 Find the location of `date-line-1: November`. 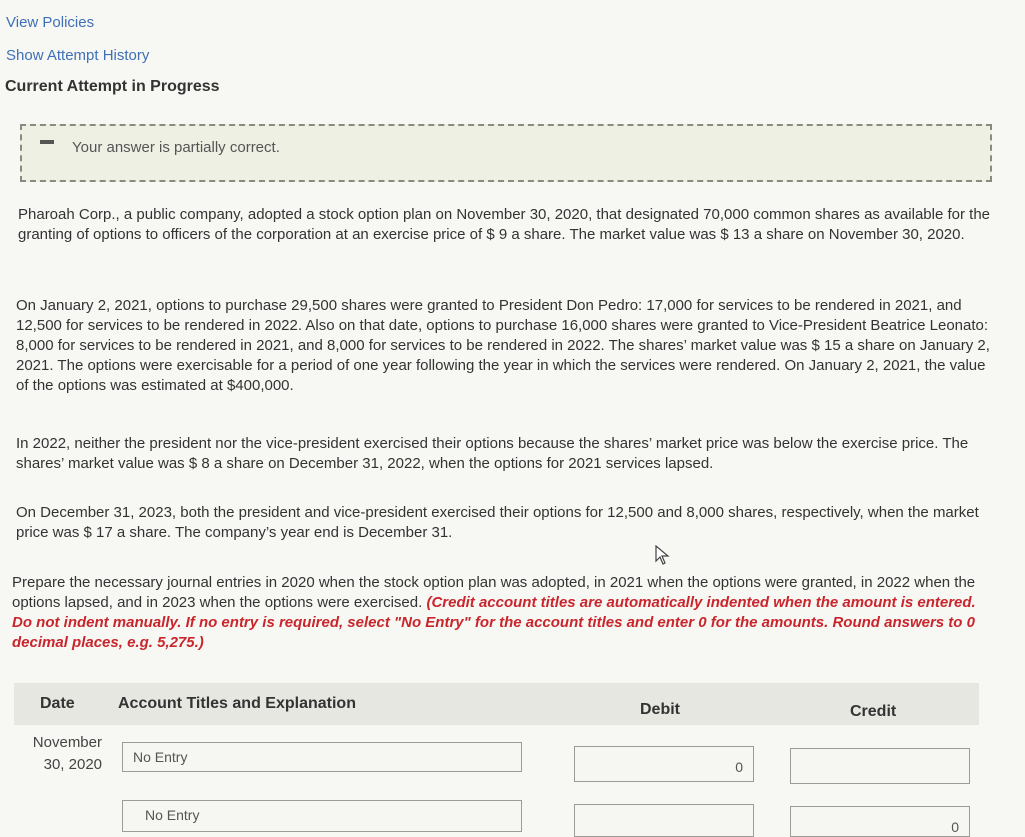

date-line-1: November is located at coordinates (67, 742).